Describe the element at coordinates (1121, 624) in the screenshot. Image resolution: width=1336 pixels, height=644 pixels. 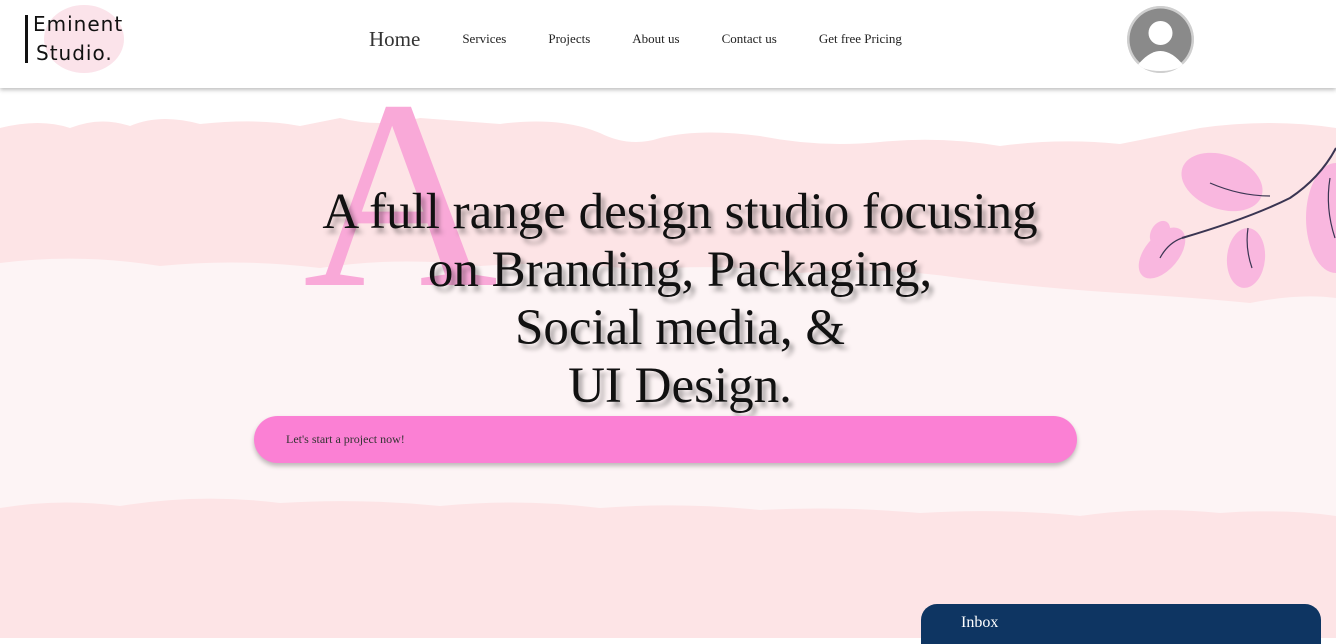
I see `inbox-chat-button: Inbox` at that location.